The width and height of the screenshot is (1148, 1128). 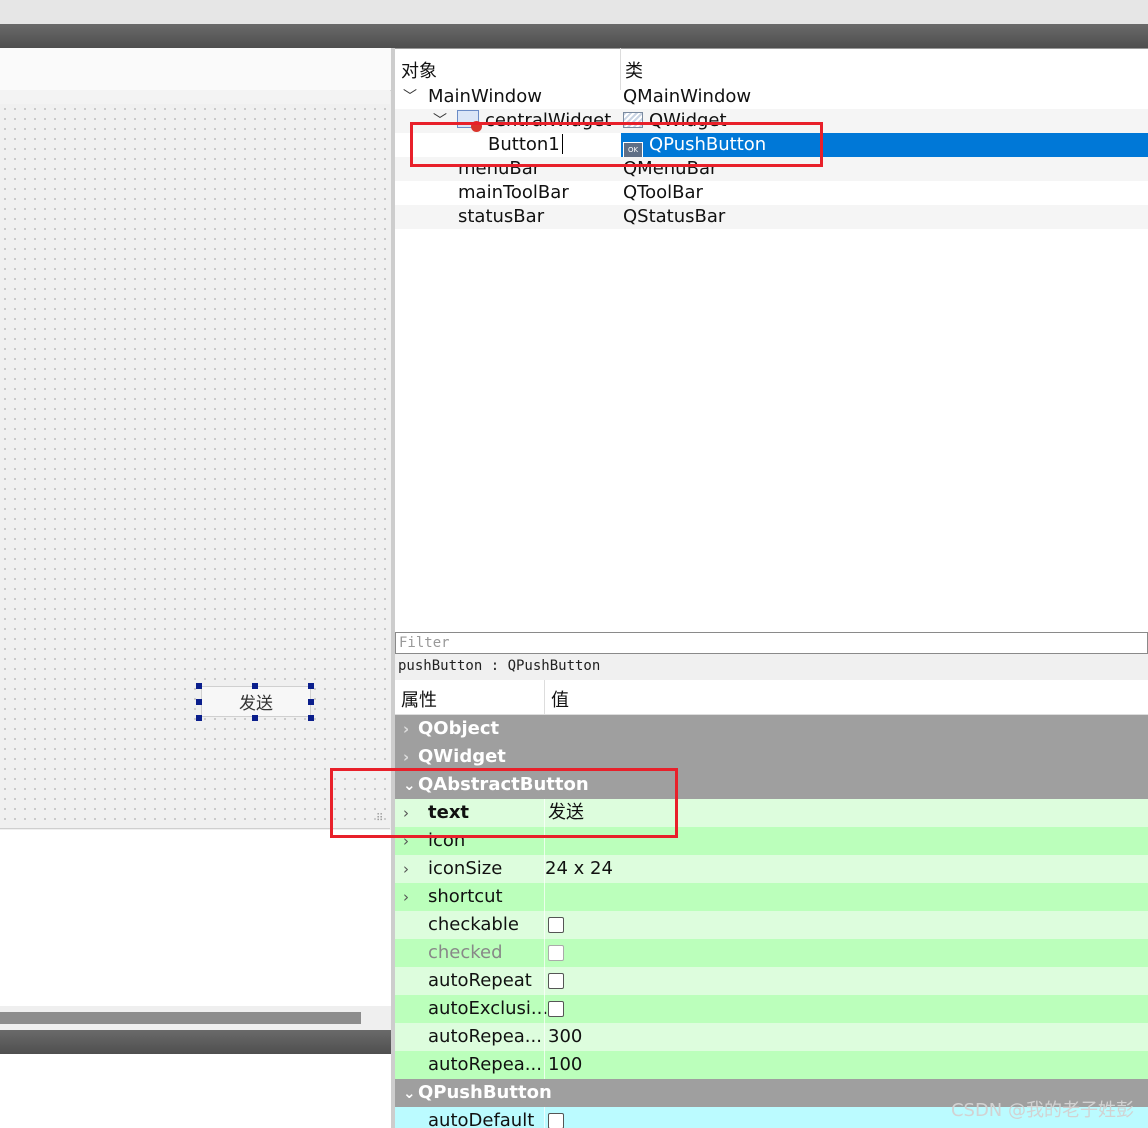 I want to click on autodefault-checkbox, so click(x=556, y=1120).